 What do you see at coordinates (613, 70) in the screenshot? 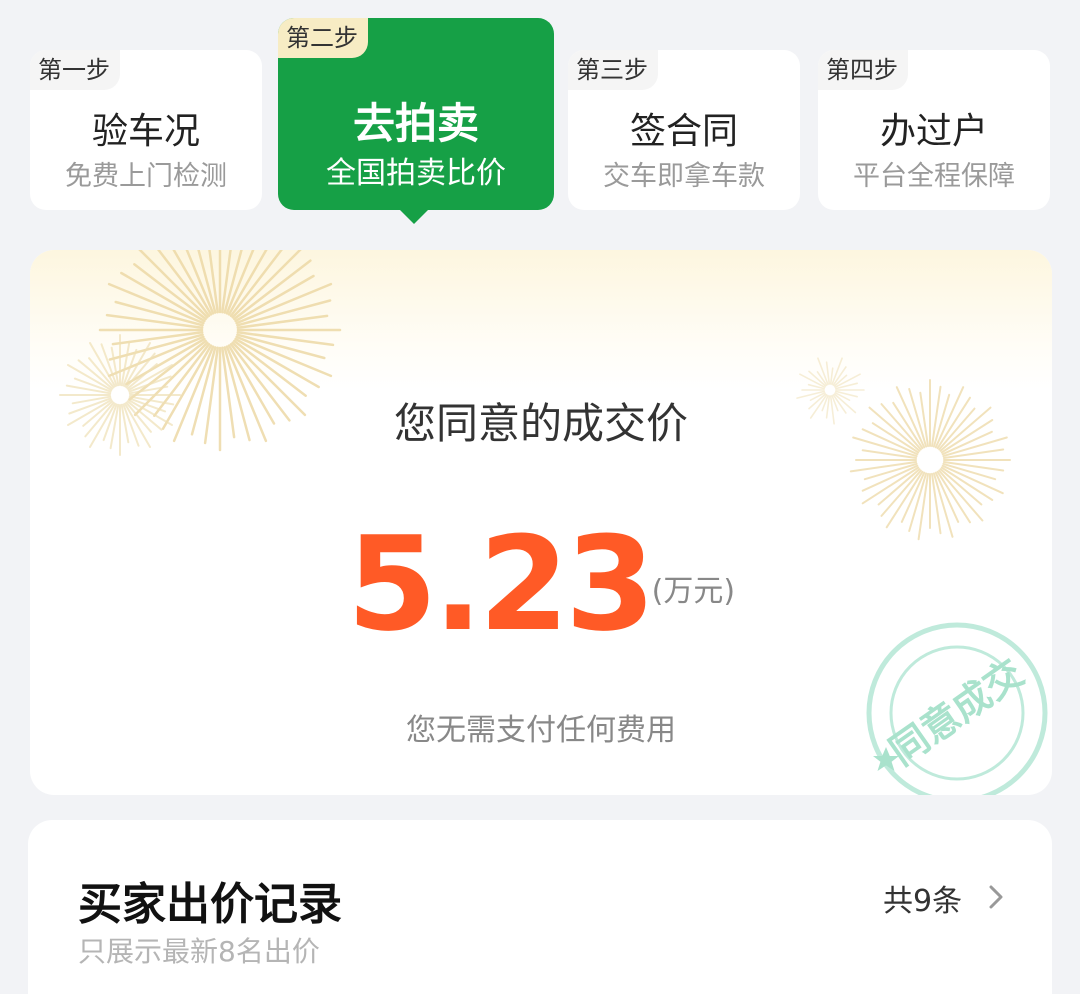
I see `step-tag: 第三步` at bounding box center [613, 70].